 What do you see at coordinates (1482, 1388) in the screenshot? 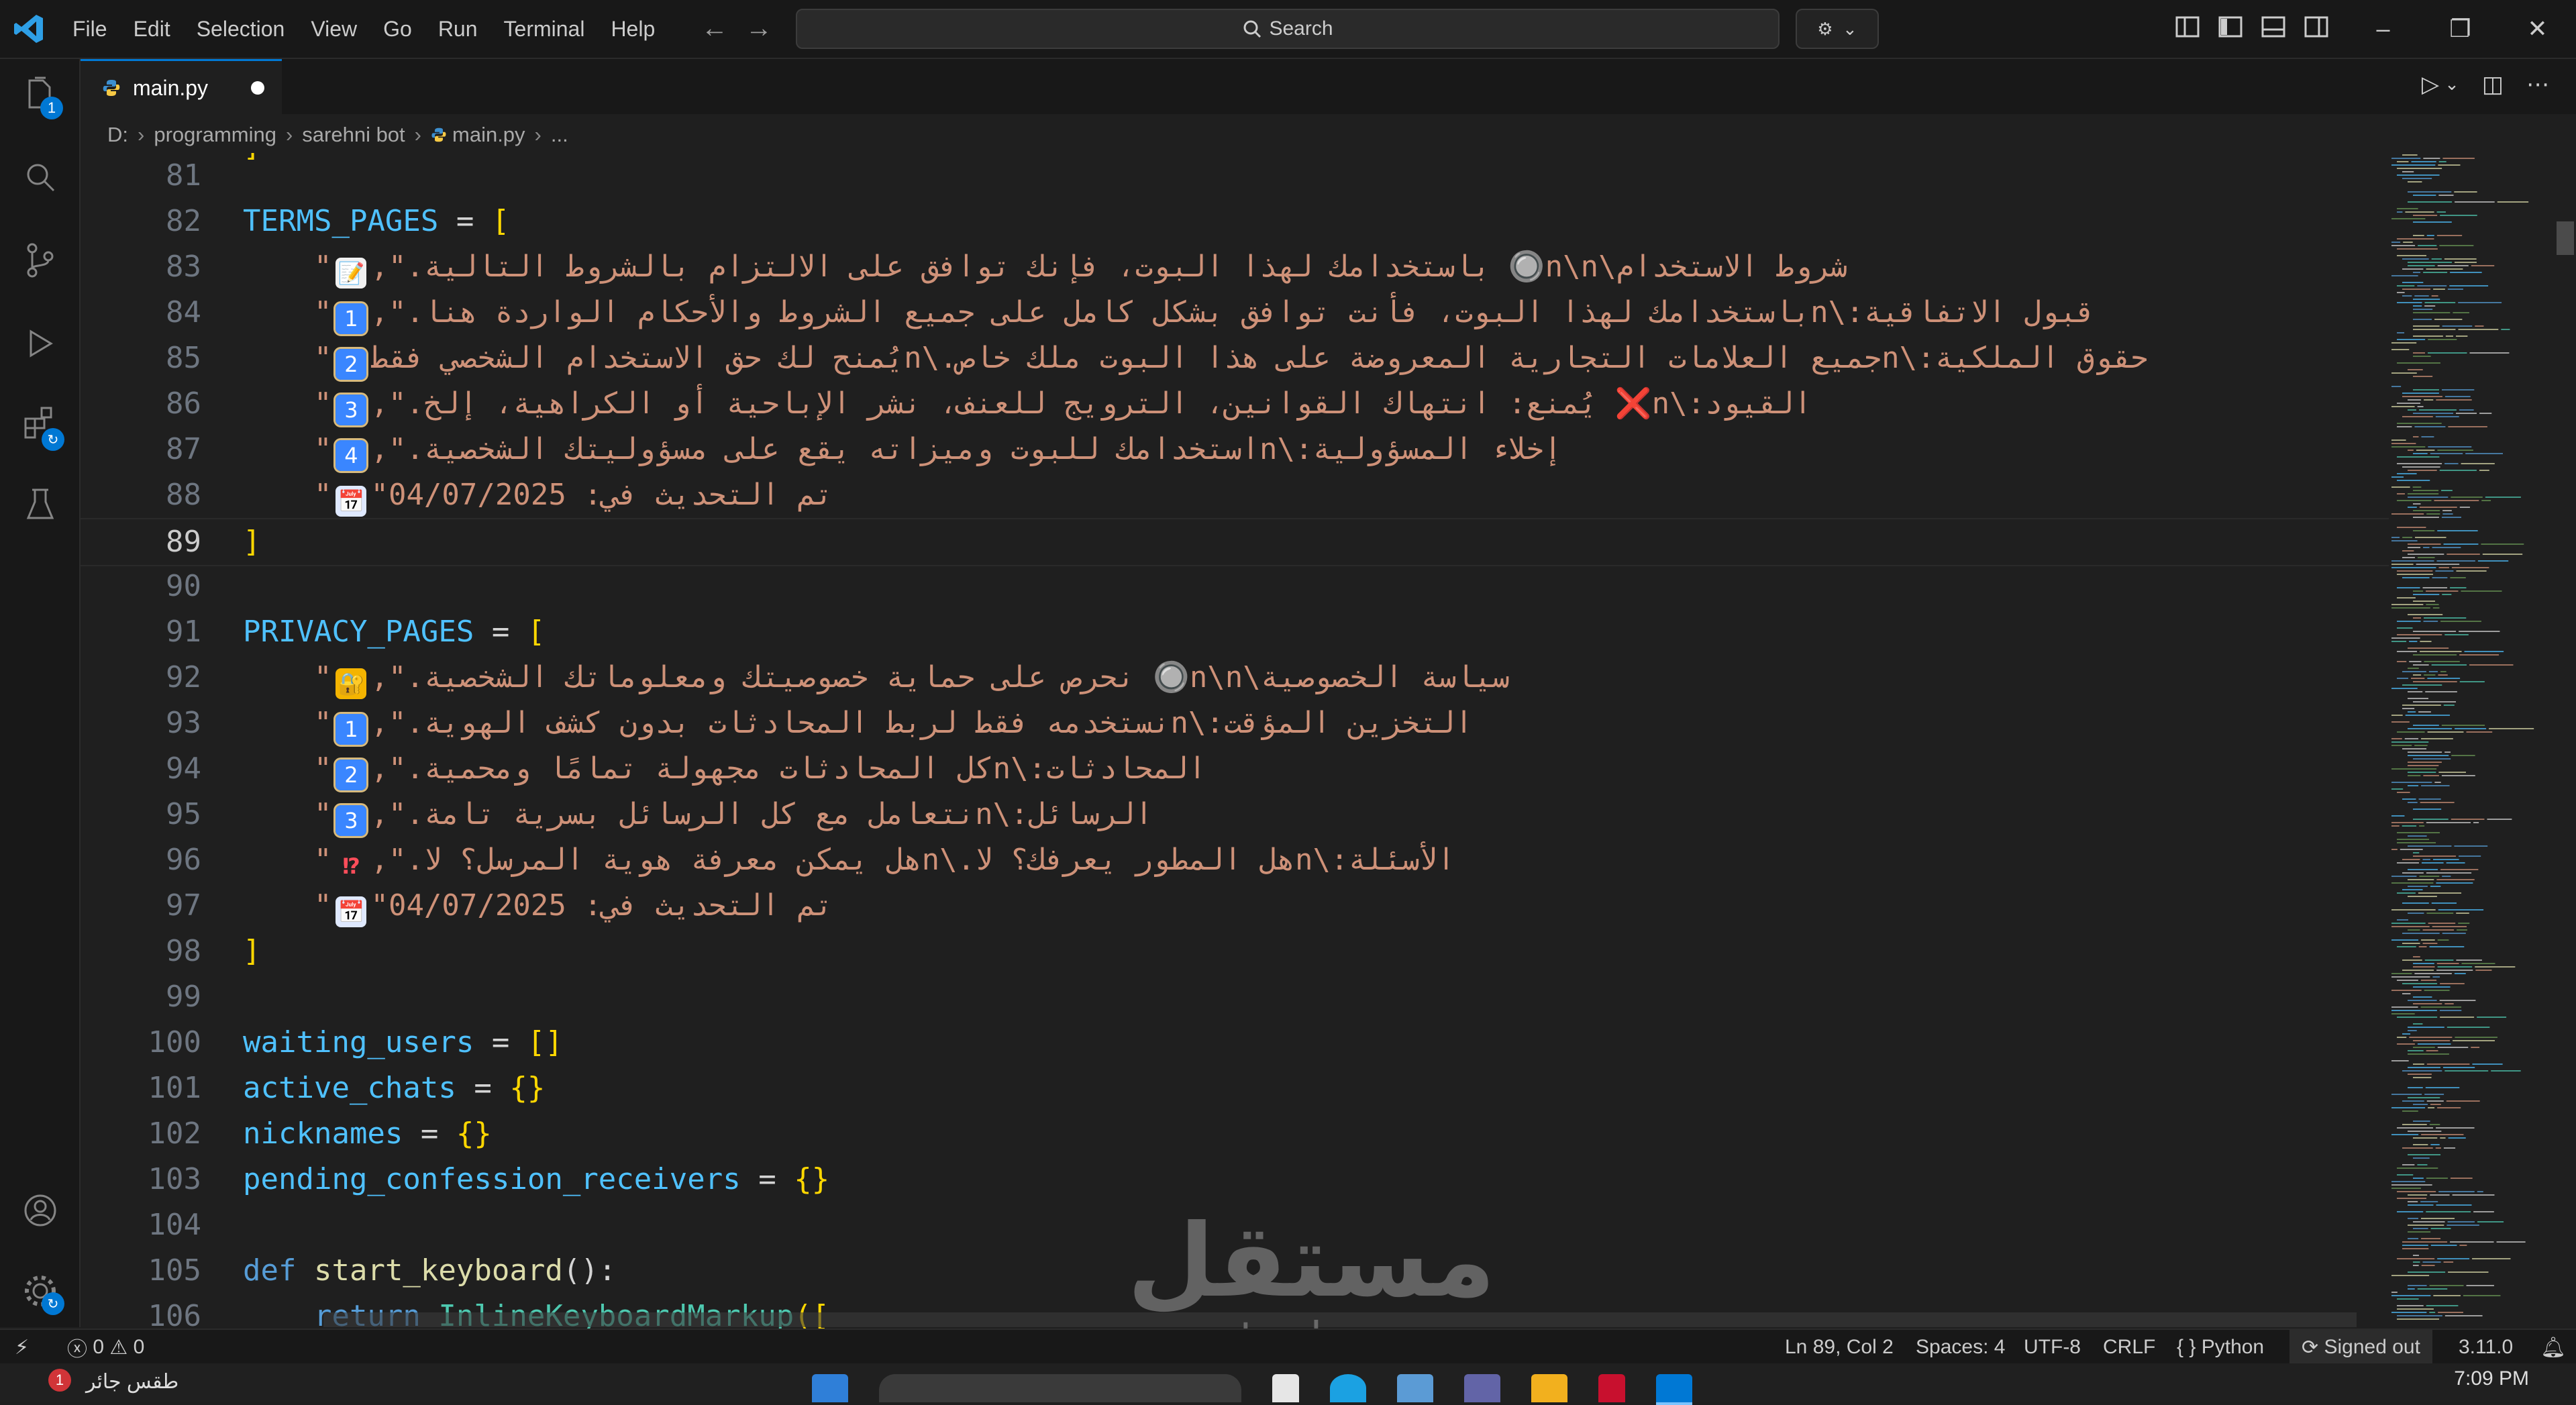
I see `teams-icon` at bounding box center [1482, 1388].